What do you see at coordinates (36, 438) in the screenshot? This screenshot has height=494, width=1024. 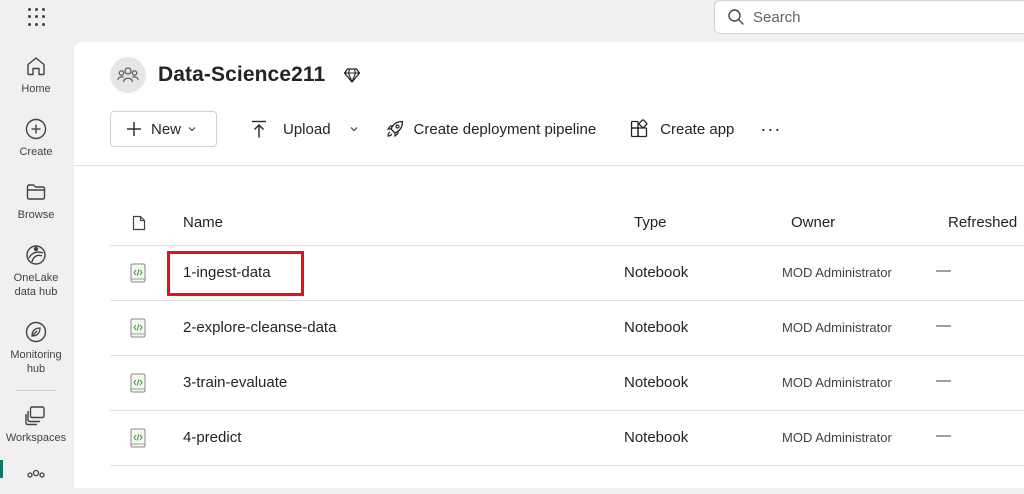 I see `nav-workspaces-label: Workspaces` at bounding box center [36, 438].